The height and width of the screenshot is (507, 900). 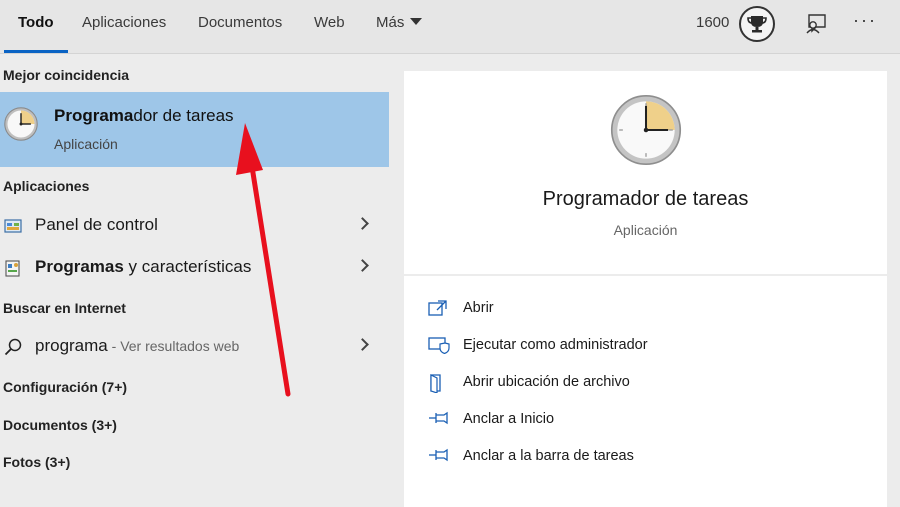 I want to click on category-configuracion: Configuración (7+), so click(x=65, y=387).